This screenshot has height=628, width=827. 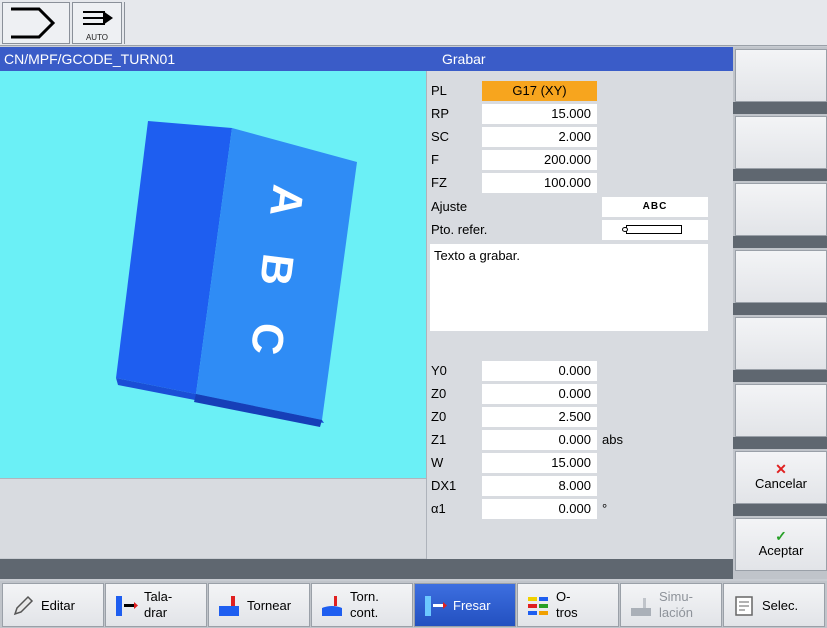 I want to click on param-value-field: 200.000, so click(x=539, y=160).